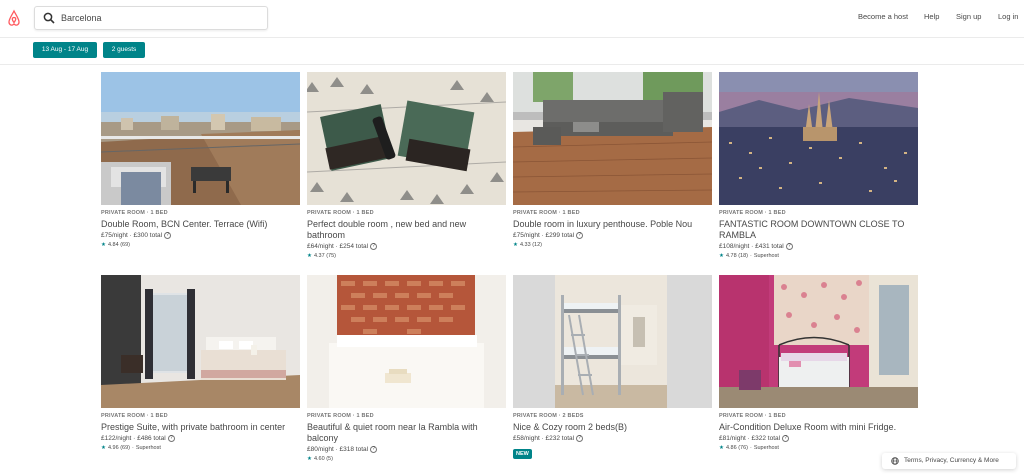 The image size is (1024, 474). What do you see at coordinates (818, 246) in the screenshot?
I see `listing-price: £108/night · £431 total?` at bounding box center [818, 246].